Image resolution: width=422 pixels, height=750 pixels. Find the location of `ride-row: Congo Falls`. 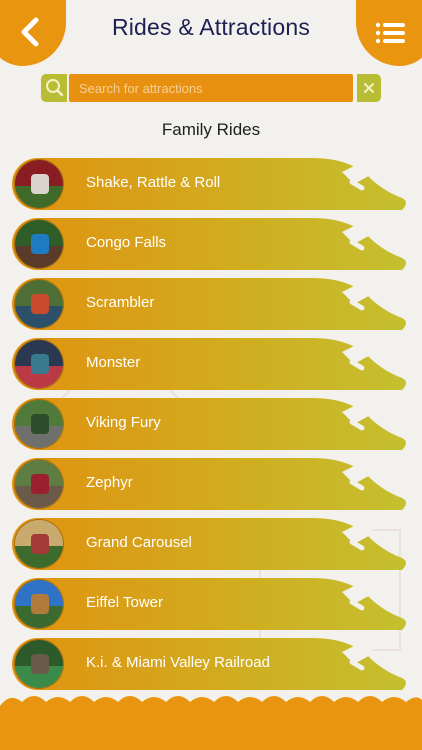

ride-row: Congo Falls is located at coordinates (212, 244).